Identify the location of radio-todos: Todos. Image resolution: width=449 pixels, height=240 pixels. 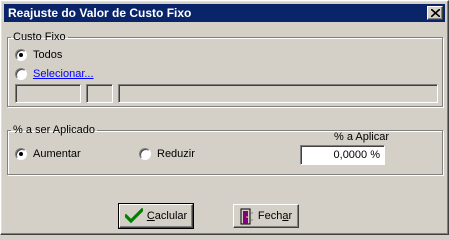
(38, 55).